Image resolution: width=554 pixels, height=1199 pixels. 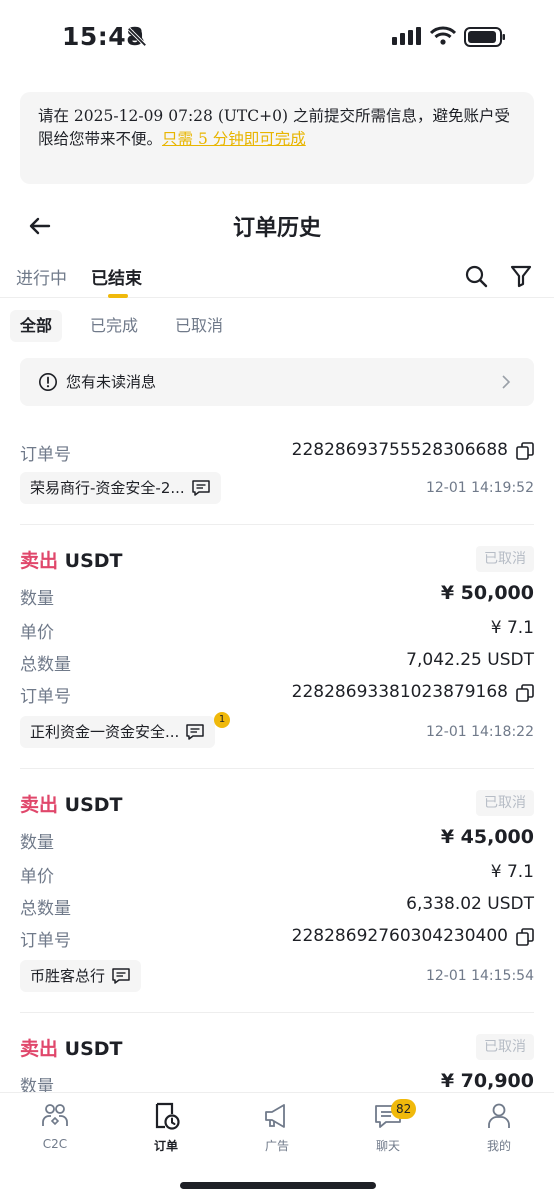 I want to click on status-bar: 15:48, so click(x=277, y=38).